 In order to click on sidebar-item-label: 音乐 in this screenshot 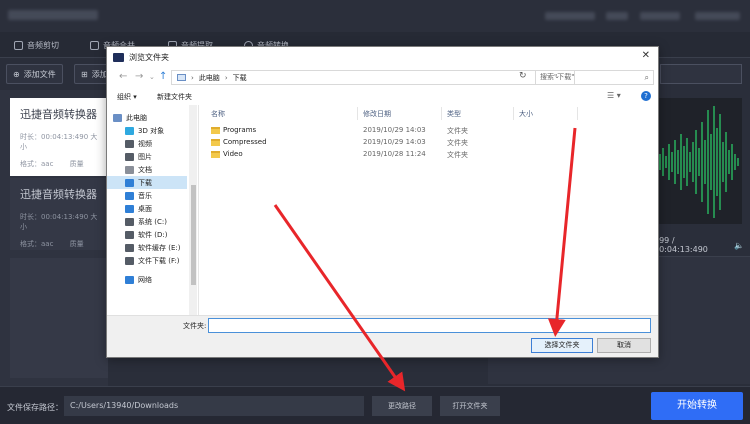, I will do `click(145, 195)`.